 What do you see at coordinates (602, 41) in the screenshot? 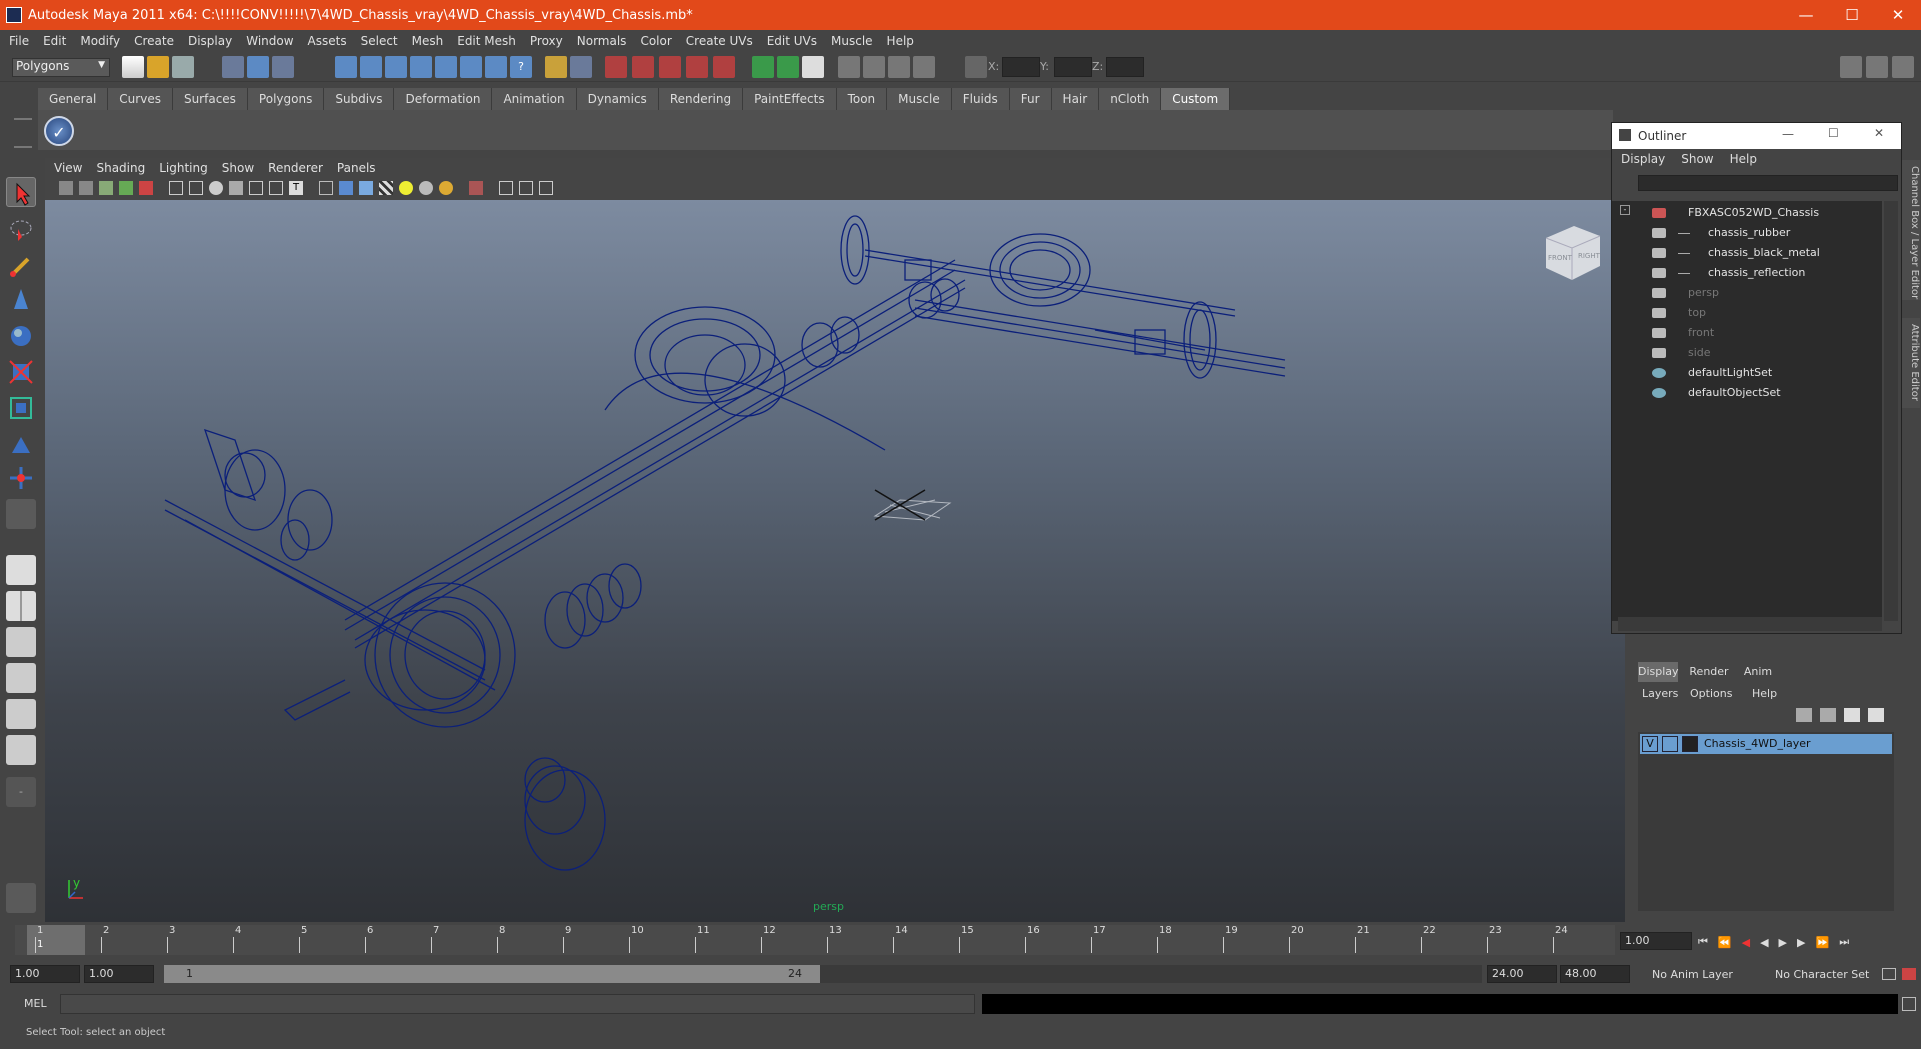
I see `menu-normals: Normals` at bounding box center [602, 41].